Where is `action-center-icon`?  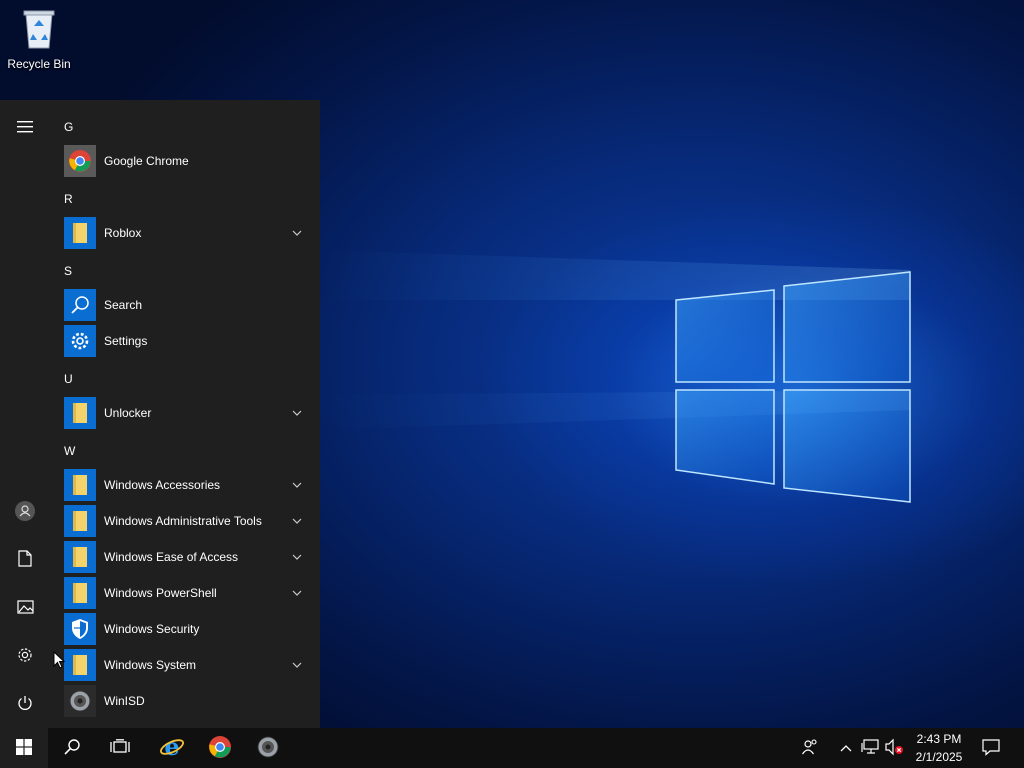 action-center-icon is located at coordinates (991, 748).